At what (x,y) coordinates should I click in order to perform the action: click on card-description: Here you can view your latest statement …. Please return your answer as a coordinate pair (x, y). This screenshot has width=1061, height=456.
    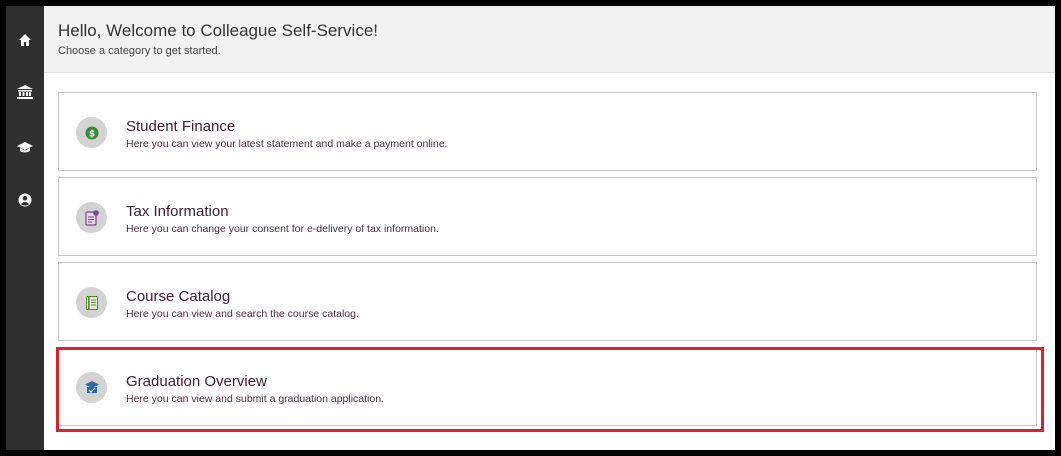
    Looking at the image, I should click on (287, 144).